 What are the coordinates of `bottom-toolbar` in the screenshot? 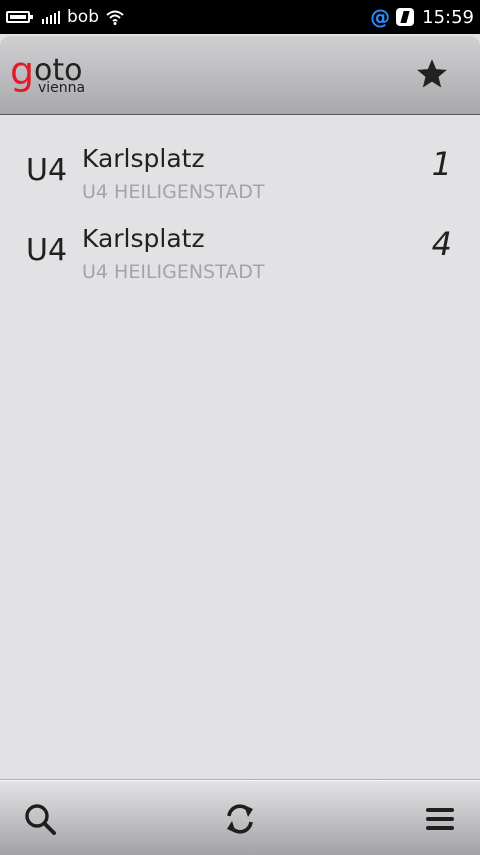 It's located at (240, 817).